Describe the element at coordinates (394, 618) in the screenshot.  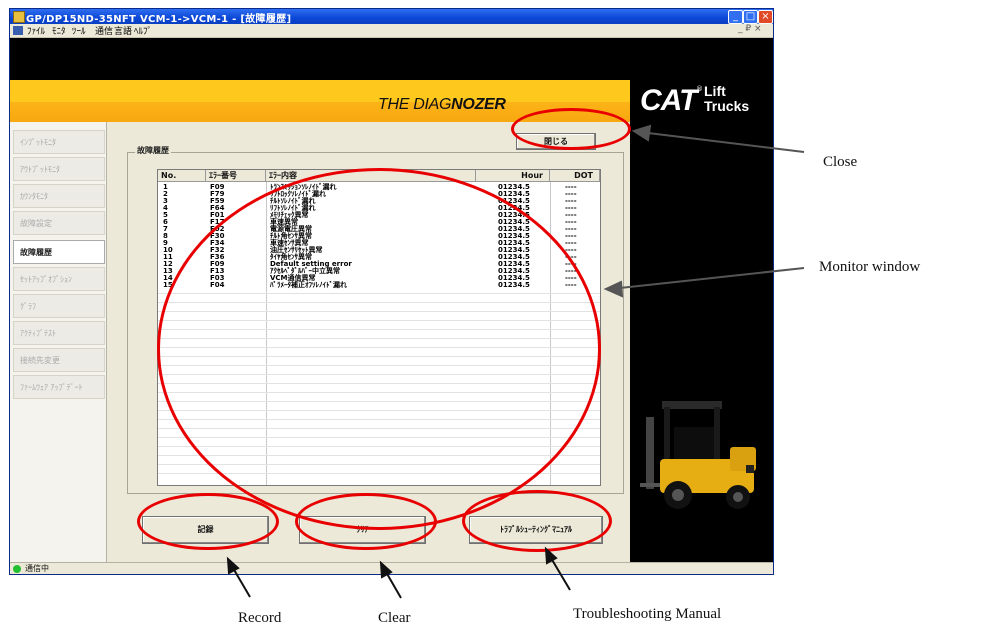
I see `callout-clear: Clear` at that location.